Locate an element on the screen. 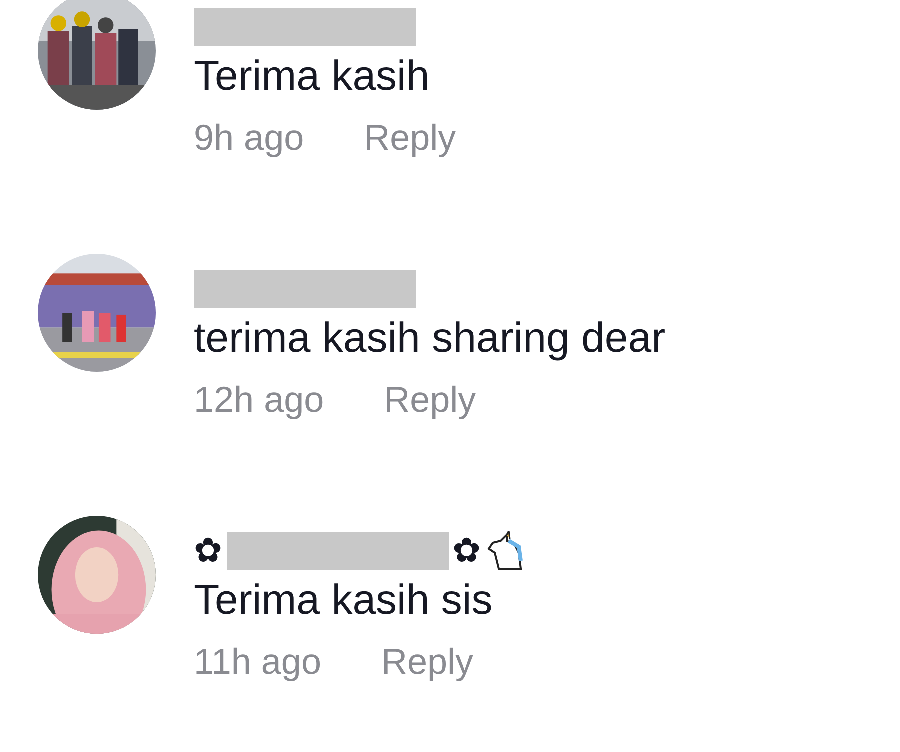 Image resolution: width=900 pixels, height=752 pixels. comment-text: Terima kasih is located at coordinates (312, 76).